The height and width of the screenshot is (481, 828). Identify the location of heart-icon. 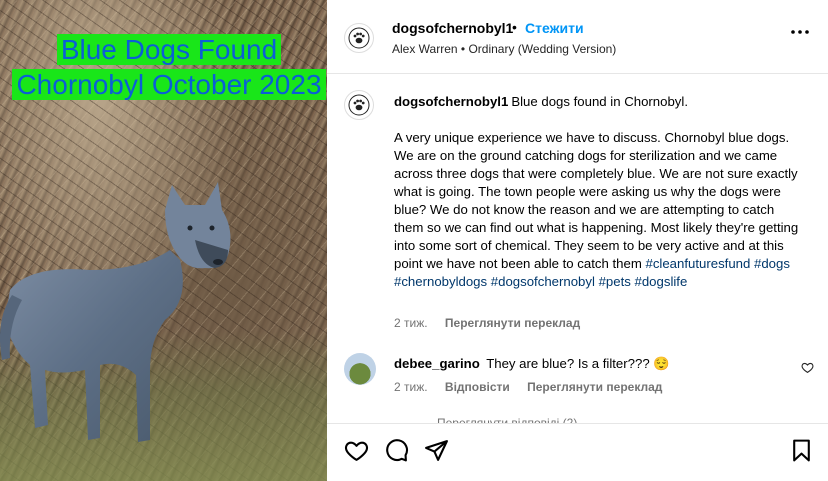
(356, 453).